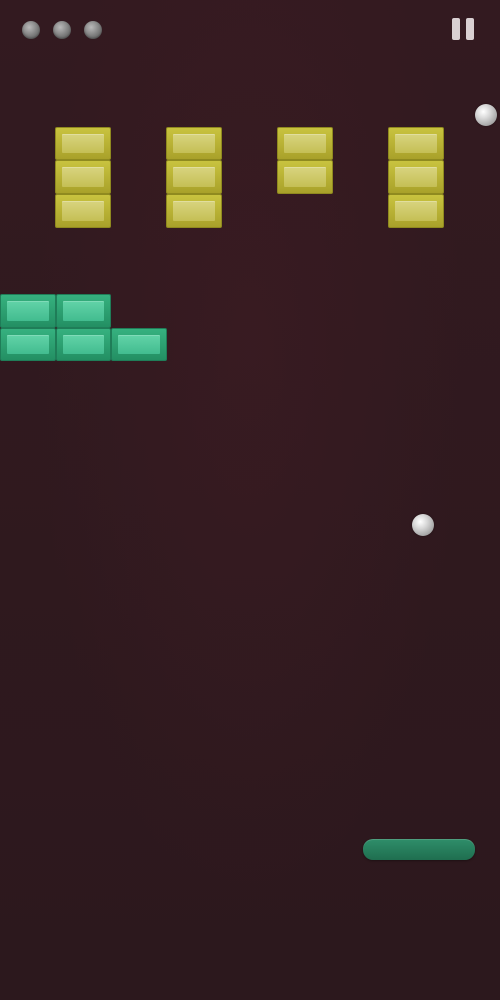 Image resolution: width=500 pixels, height=1000 pixels. Describe the element at coordinates (419, 849) in the screenshot. I see `paddle` at that location.